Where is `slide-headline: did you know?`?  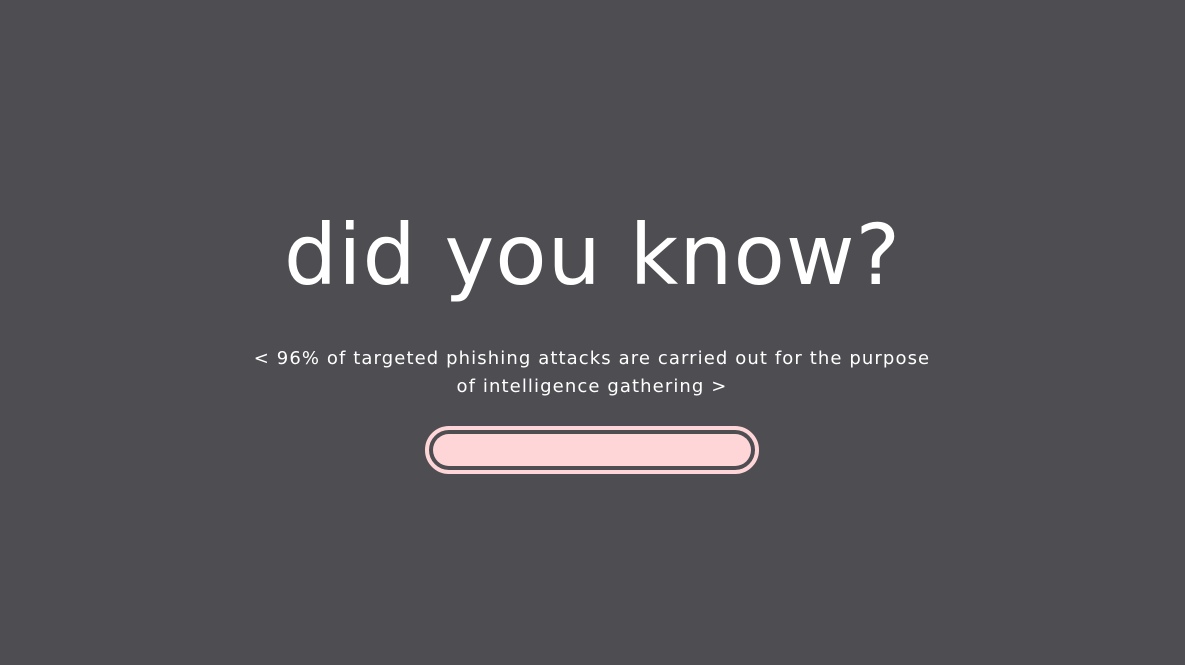 slide-headline: did you know? is located at coordinates (592, 255).